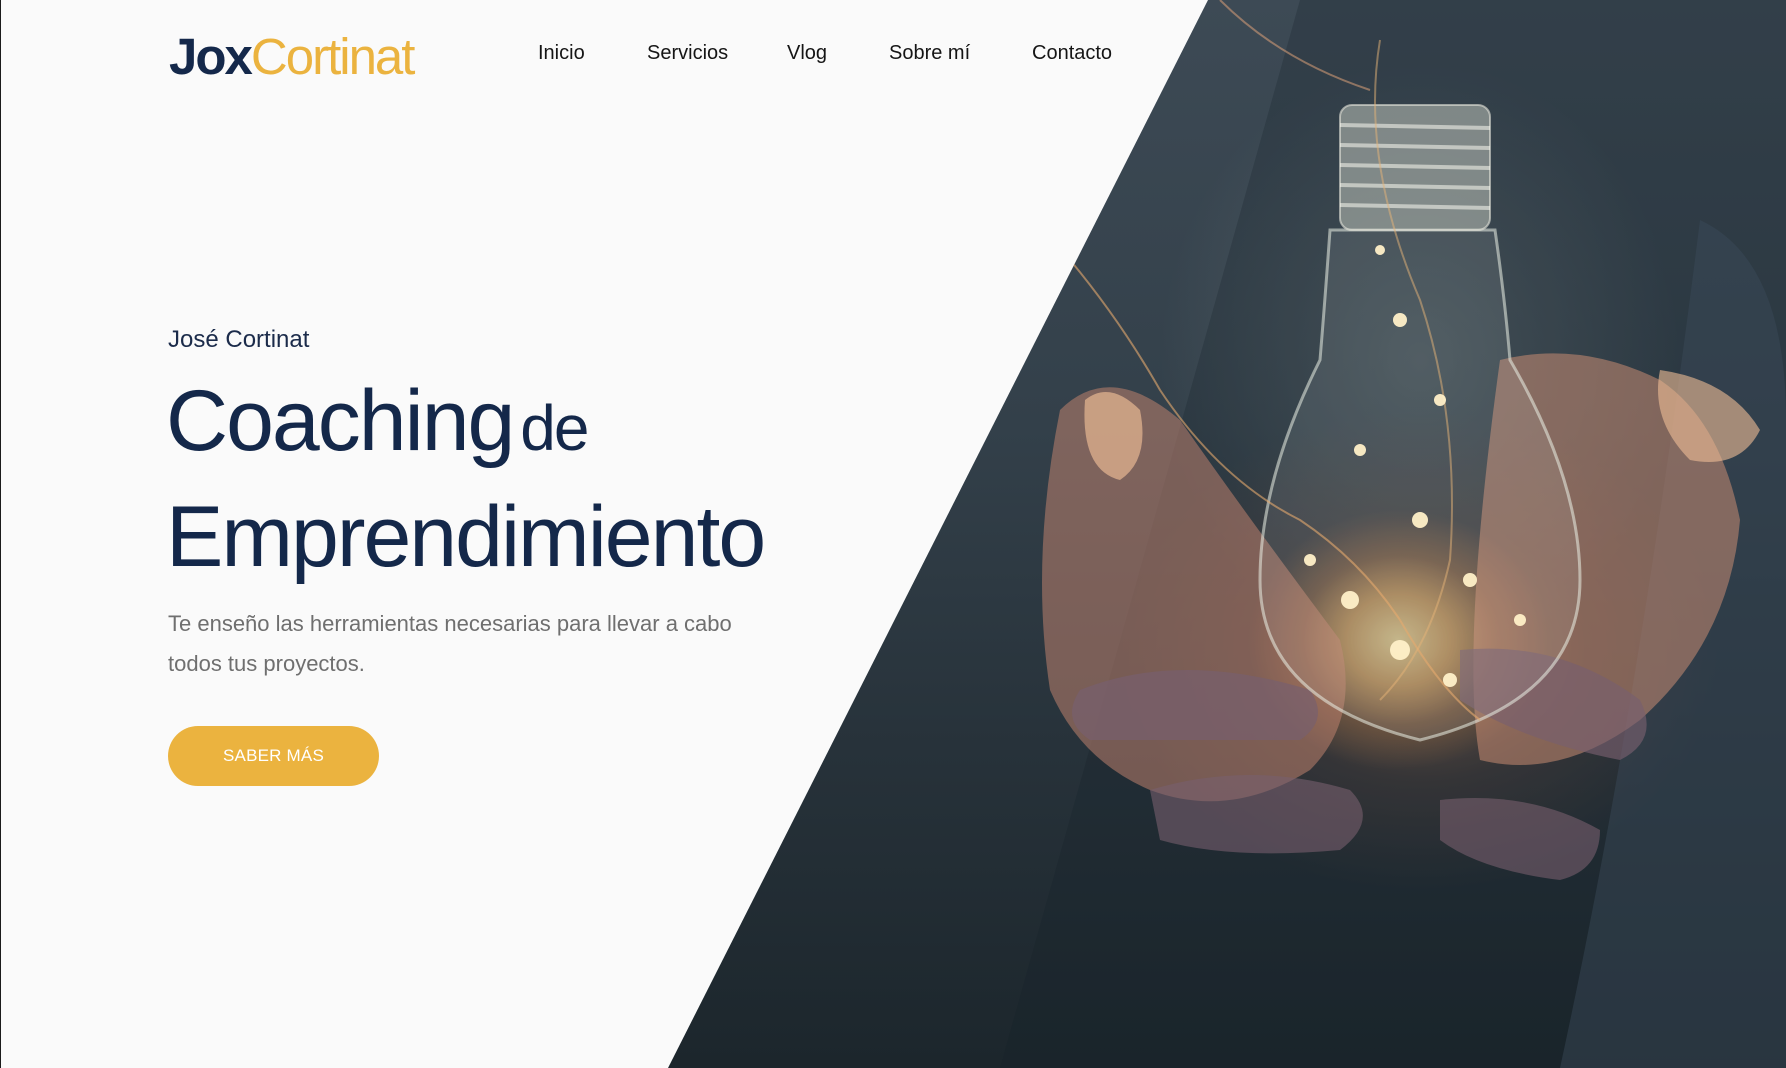  I want to click on headline-line-emprendimiento: Emprendimiento, so click(466, 537).